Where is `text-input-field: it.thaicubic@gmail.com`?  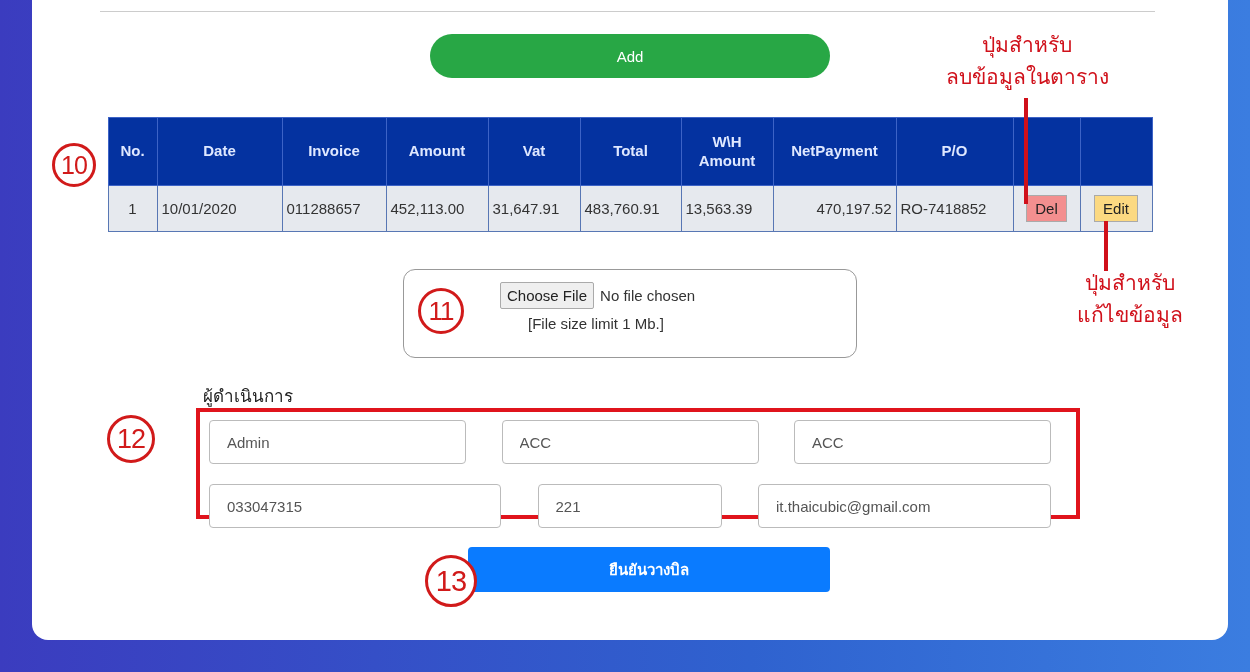
text-input-field: it.thaicubic@gmail.com is located at coordinates (904, 506).